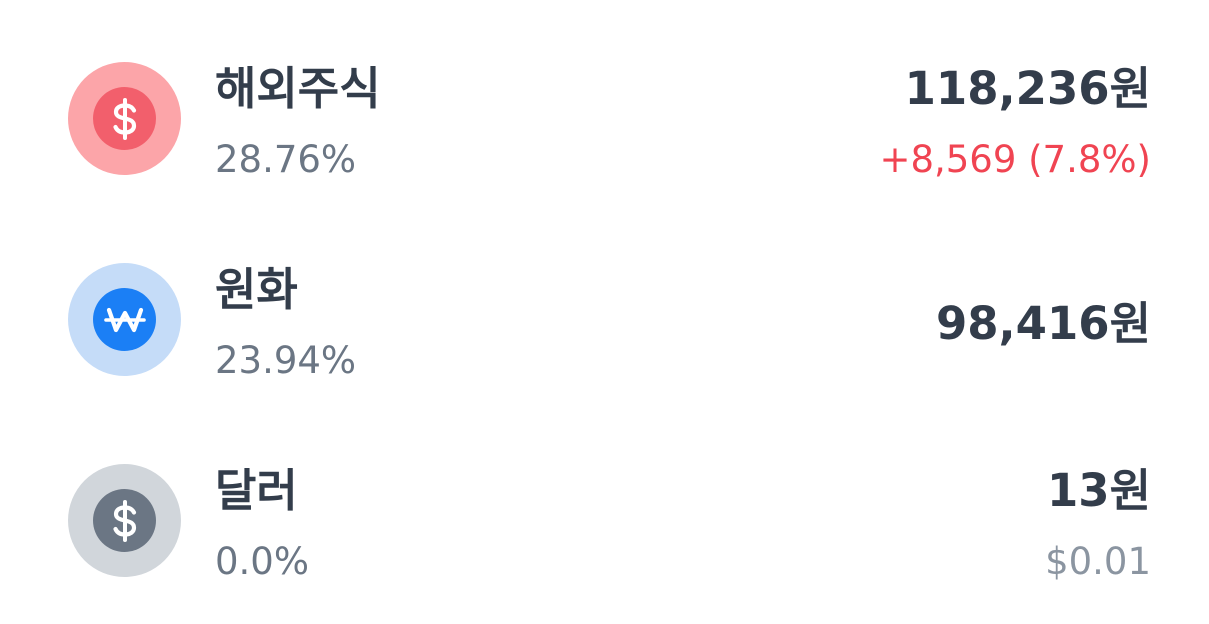  I want to click on asset-percent: 23.94%, so click(286, 360).